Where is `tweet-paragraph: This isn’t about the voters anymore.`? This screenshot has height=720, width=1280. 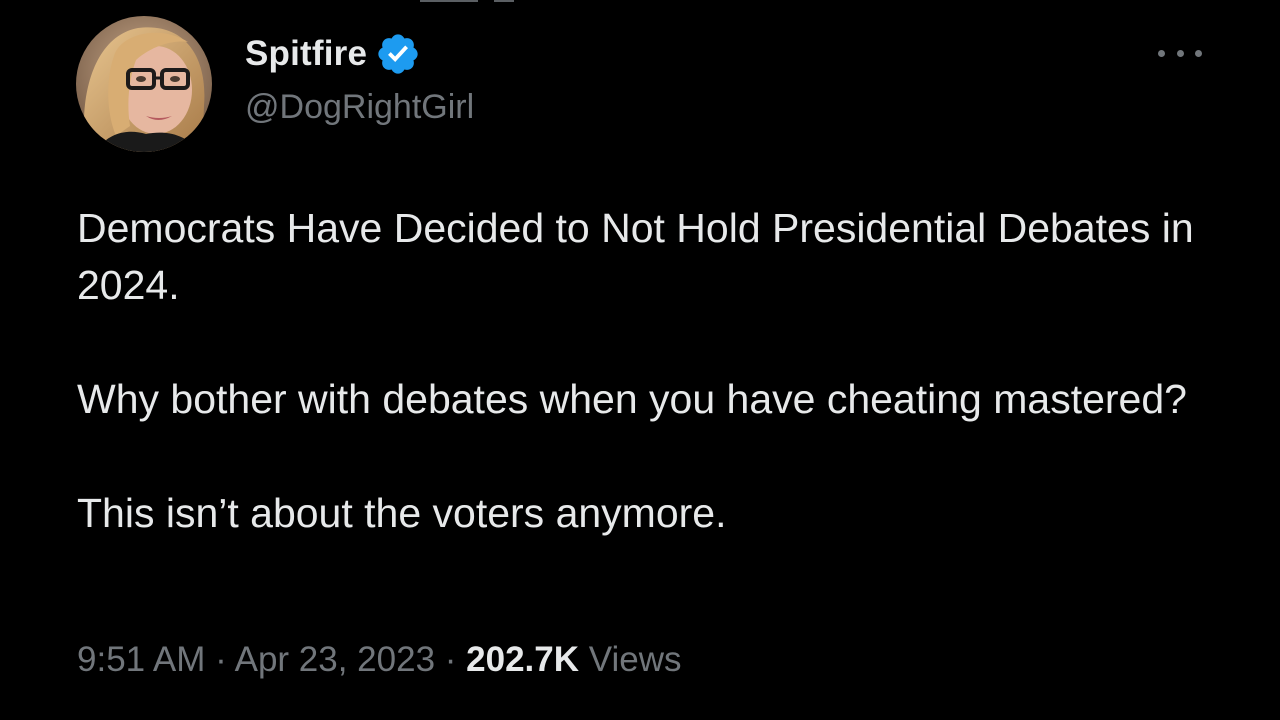 tweet-paragraph: This isn’t about the voters anymore. is located at coordinates (402, 513).